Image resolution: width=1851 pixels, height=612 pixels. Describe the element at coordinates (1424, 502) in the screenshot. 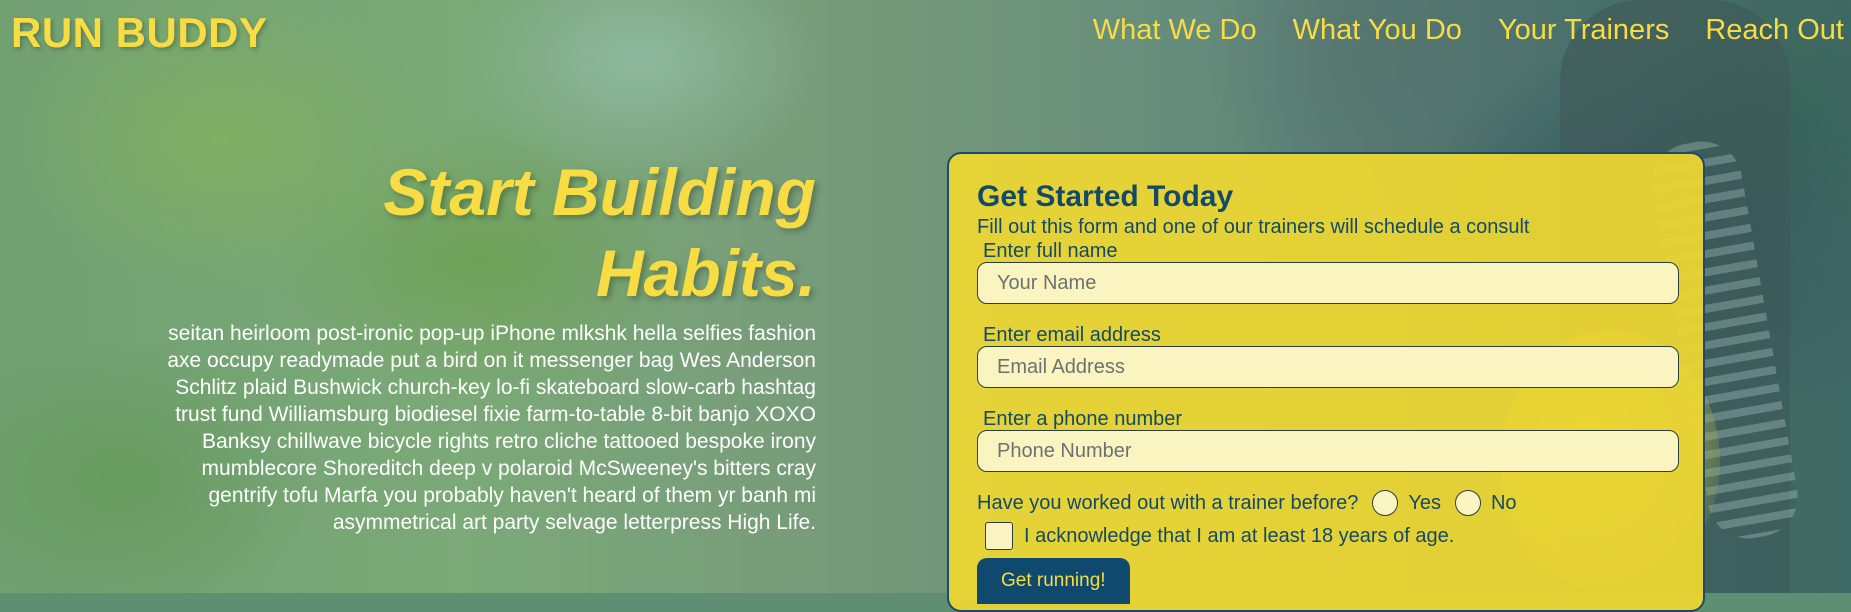

I see `radio-yes-label: Yes` at that location.